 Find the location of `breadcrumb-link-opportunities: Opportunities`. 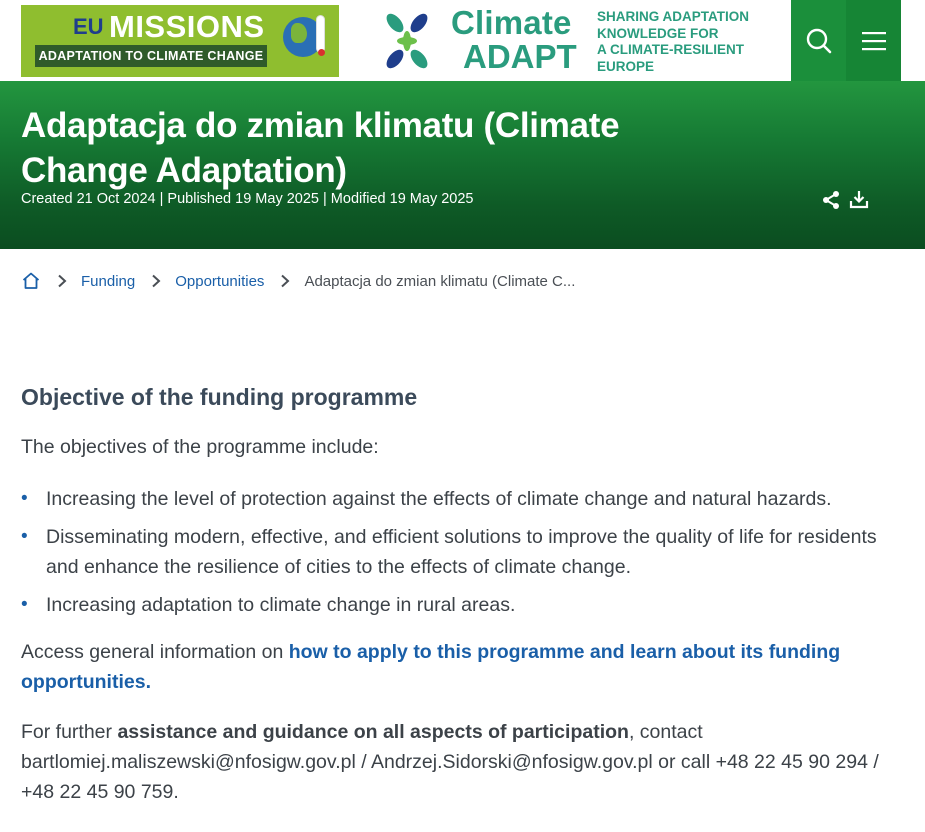

breadcrumb-link-opportunities: Opportunities is located at coordinates (219, 281).